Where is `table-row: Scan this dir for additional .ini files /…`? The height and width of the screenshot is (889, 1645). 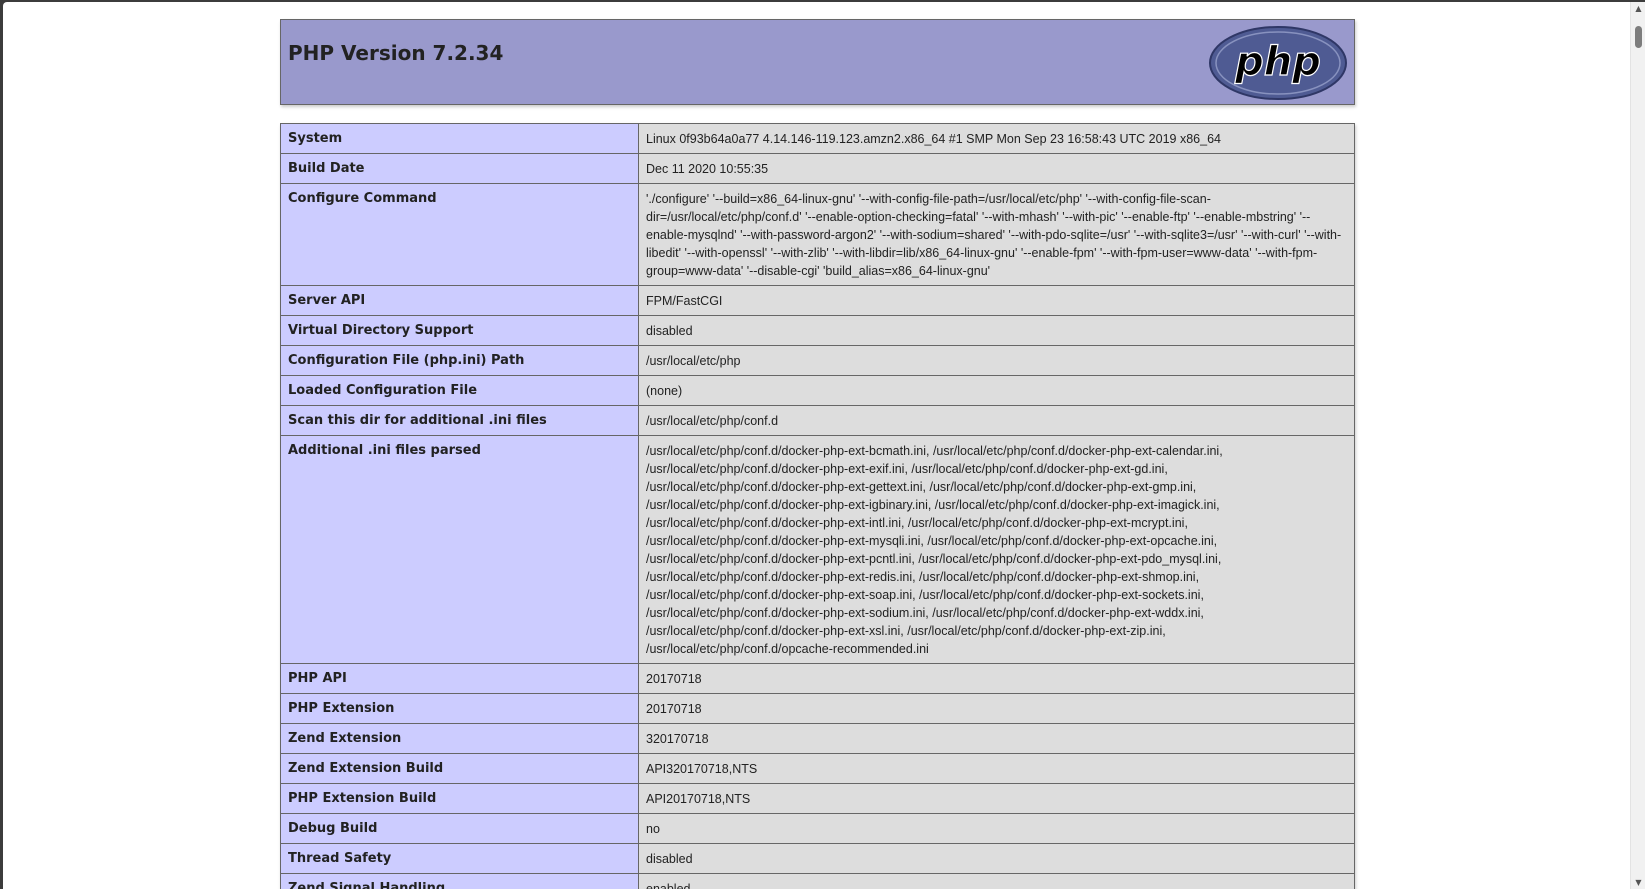 table-row: Scan this dir for additional .ini files /… is located at coordinates (817, 420).